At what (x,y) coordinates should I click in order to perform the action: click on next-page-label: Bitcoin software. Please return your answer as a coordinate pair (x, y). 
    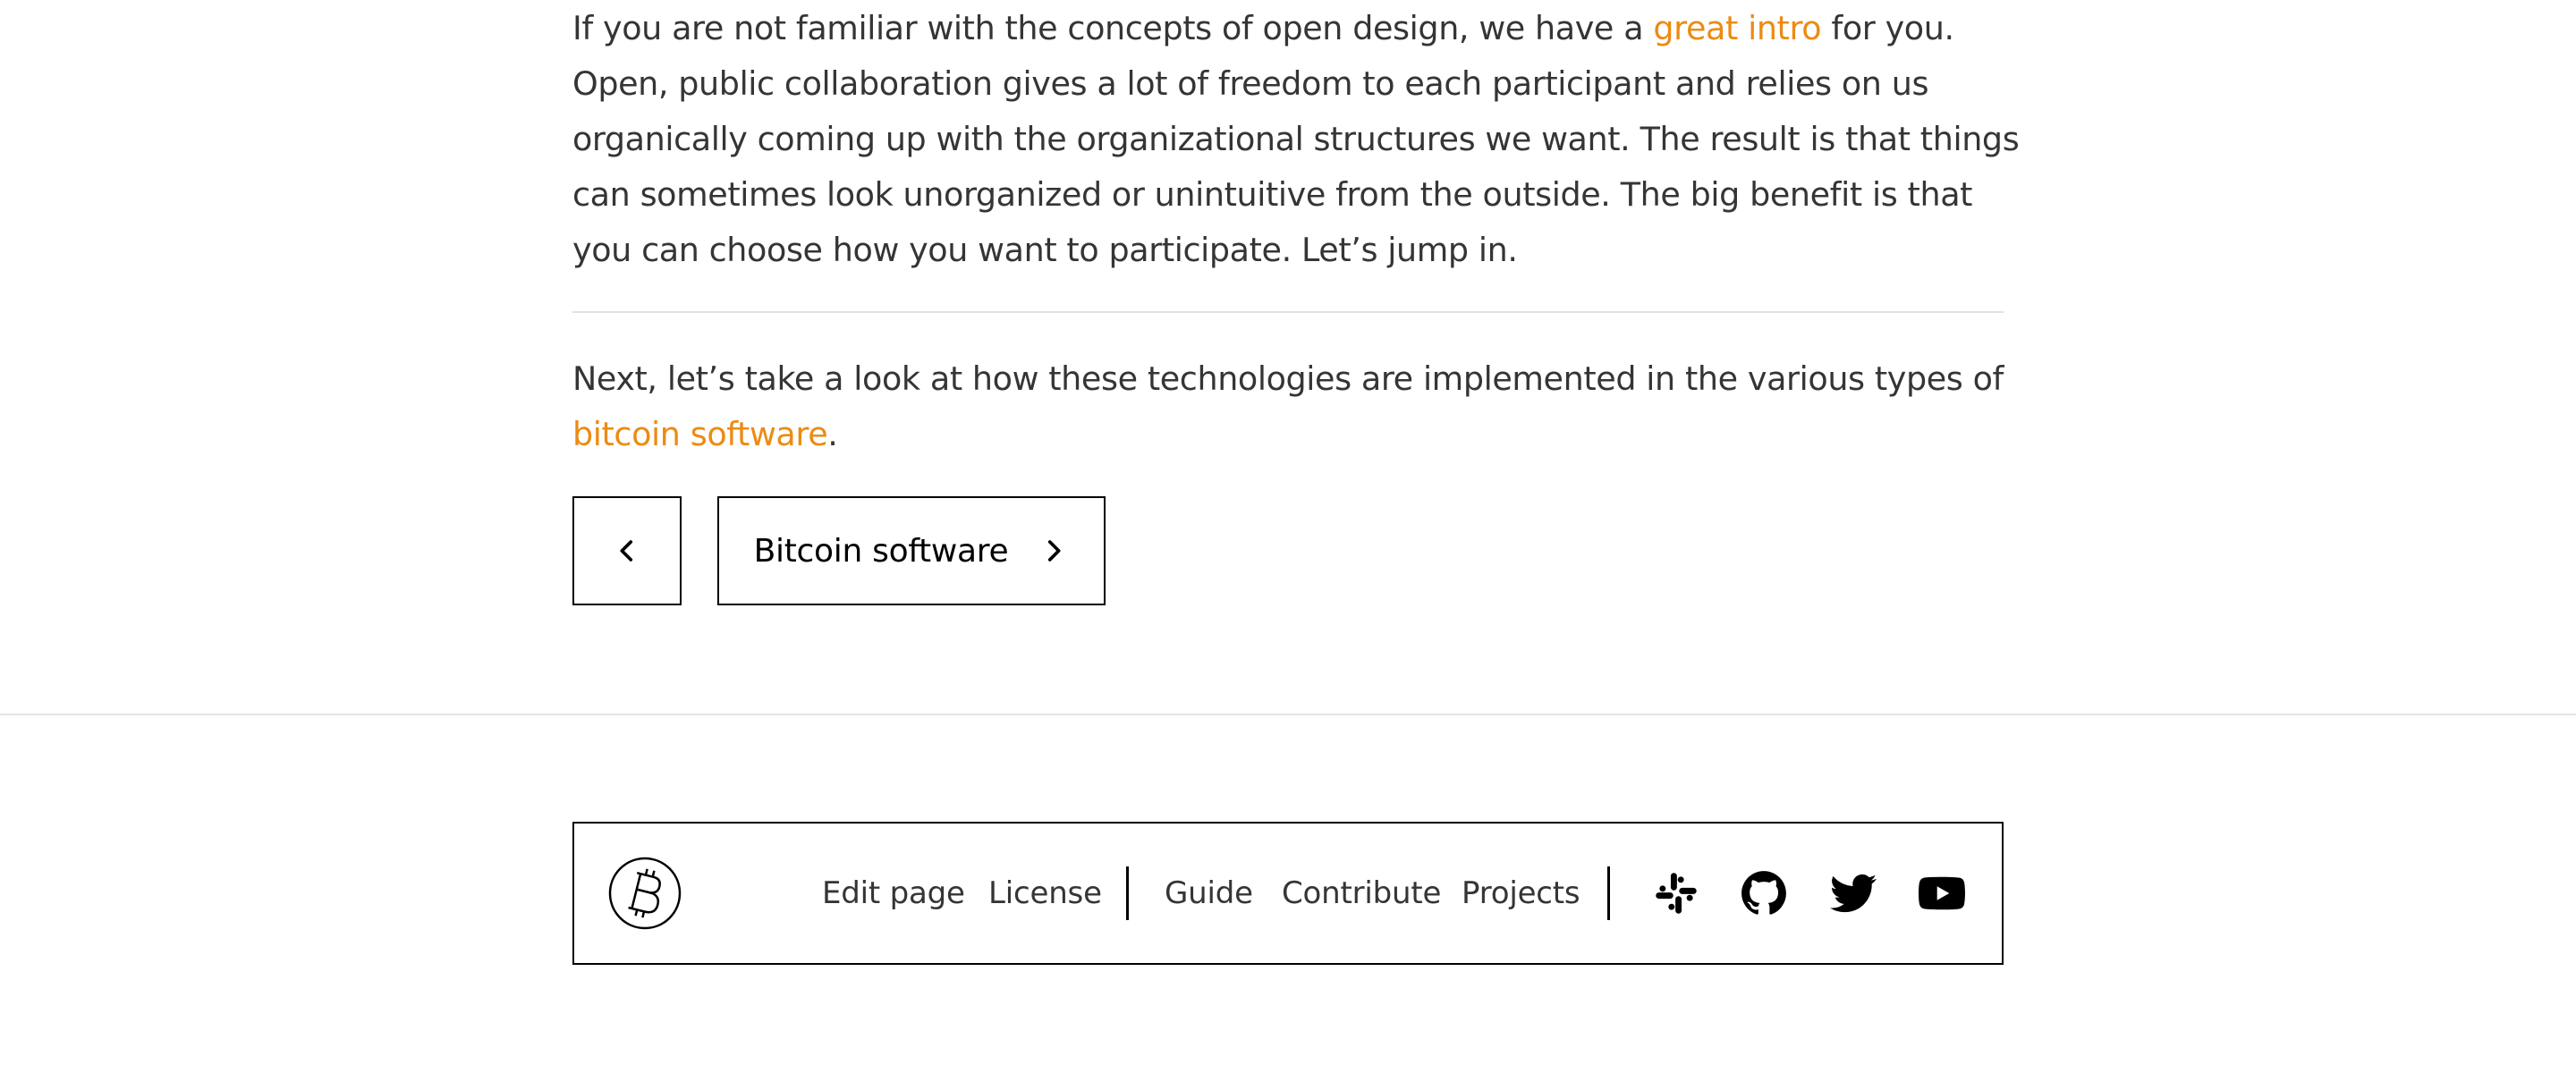
    Looking at the image, I should click on (881, 551).